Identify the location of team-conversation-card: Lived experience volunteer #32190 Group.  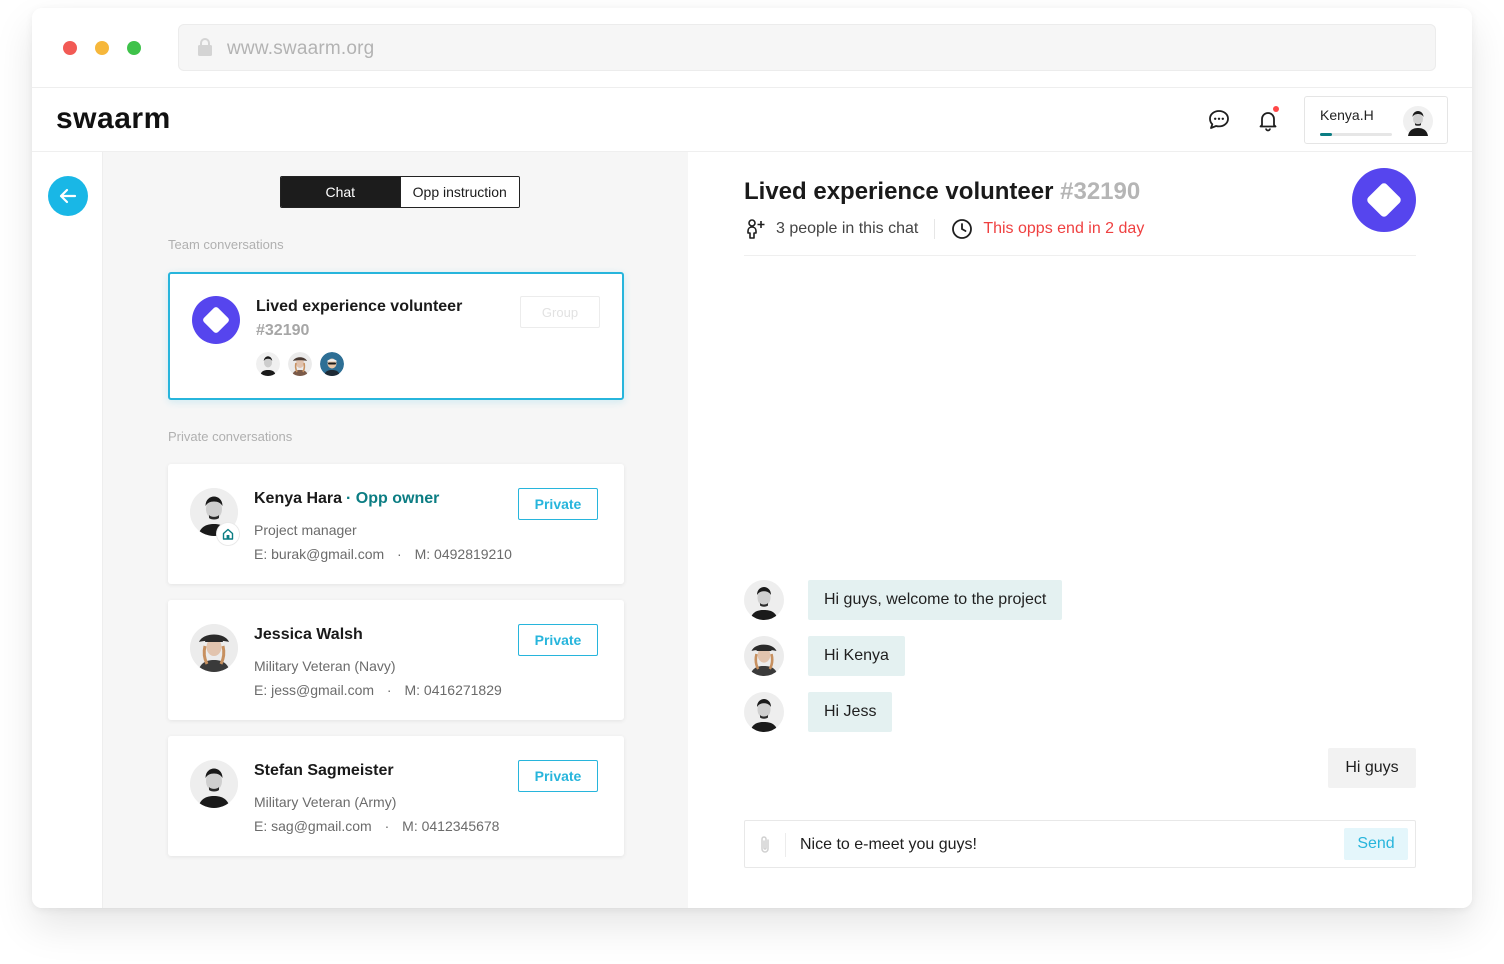
(396, 336).